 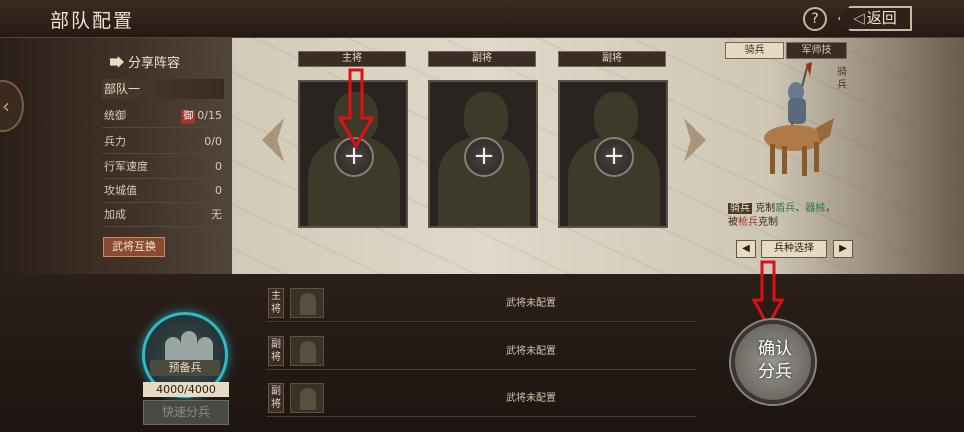 I want to click on swap-generals-button: 武将互换, so click(x=134, y=247).